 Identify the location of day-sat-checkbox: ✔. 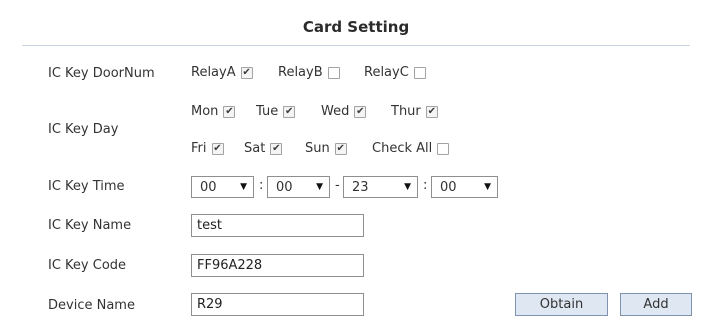
(276, 148).